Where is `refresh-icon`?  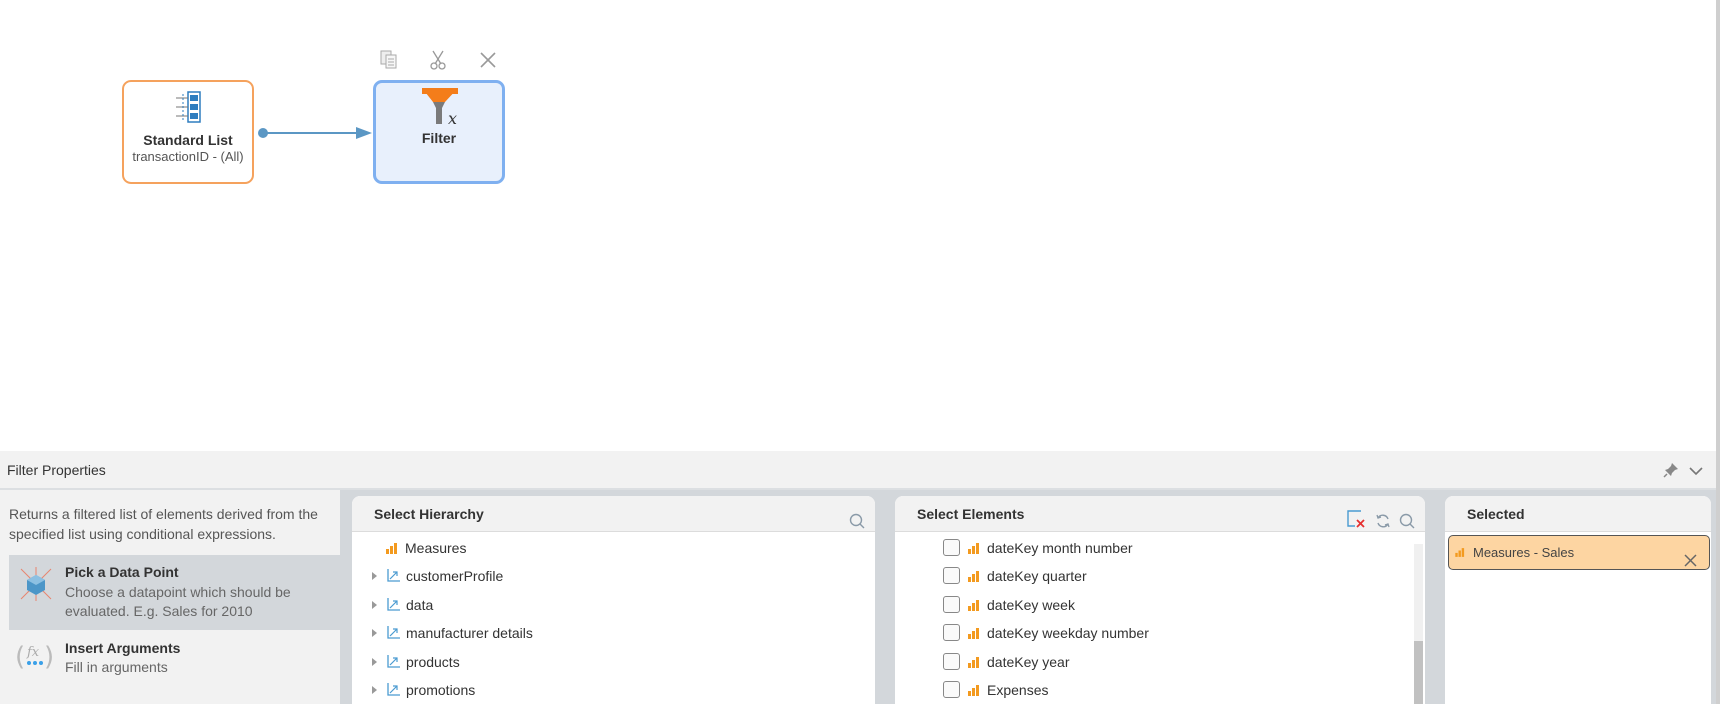 refresh-icon is located at coordinates (1383, 524).